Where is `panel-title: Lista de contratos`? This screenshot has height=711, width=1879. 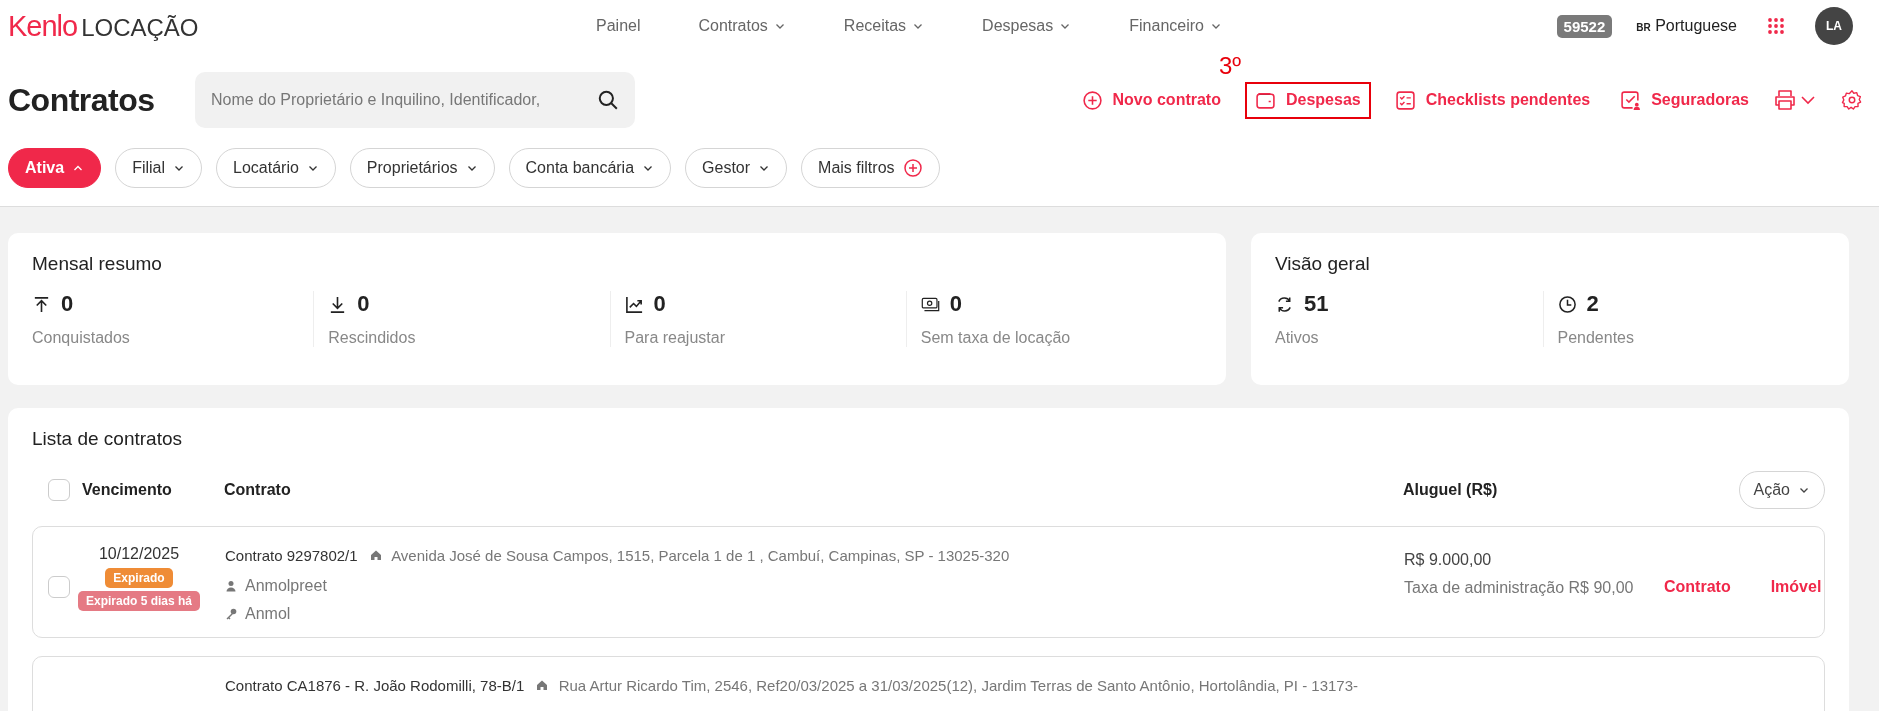 panel-title: Lista de contratos is located at coordinates (107, 439).